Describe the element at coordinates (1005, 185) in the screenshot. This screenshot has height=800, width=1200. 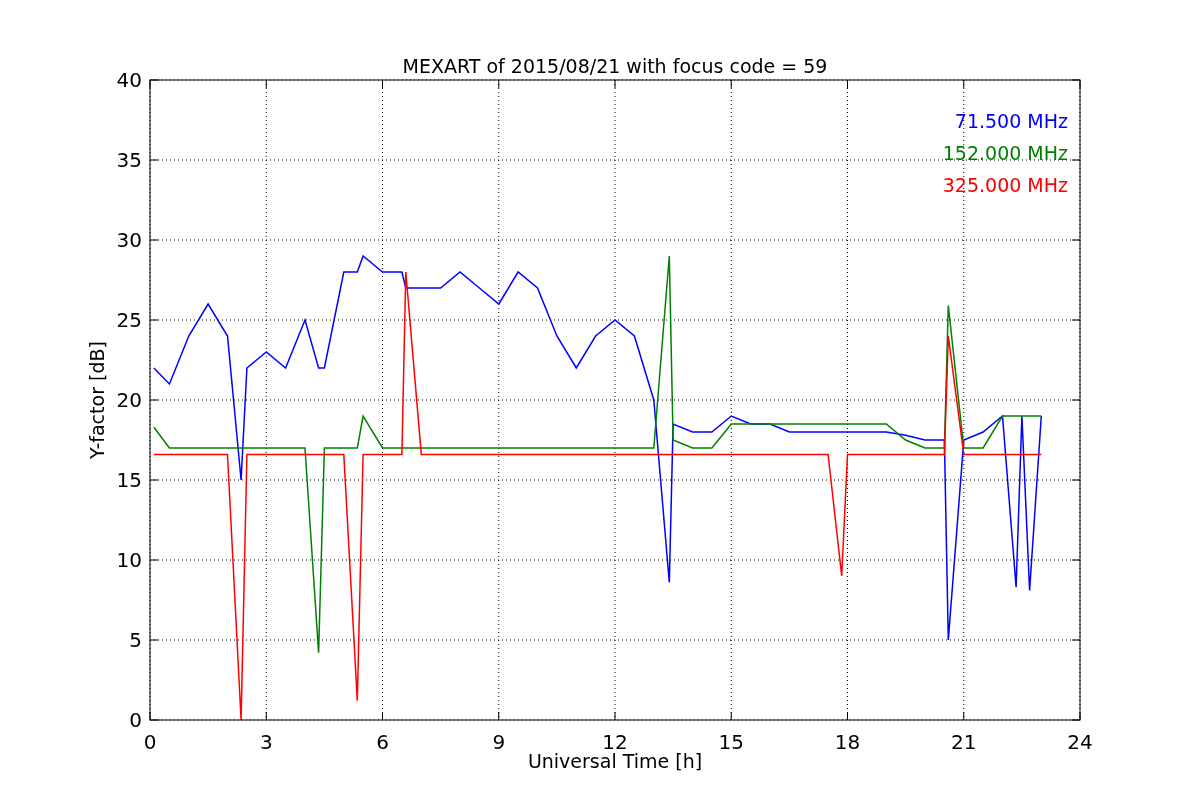
I see `legend-label: 325.000 MHz` at that location.